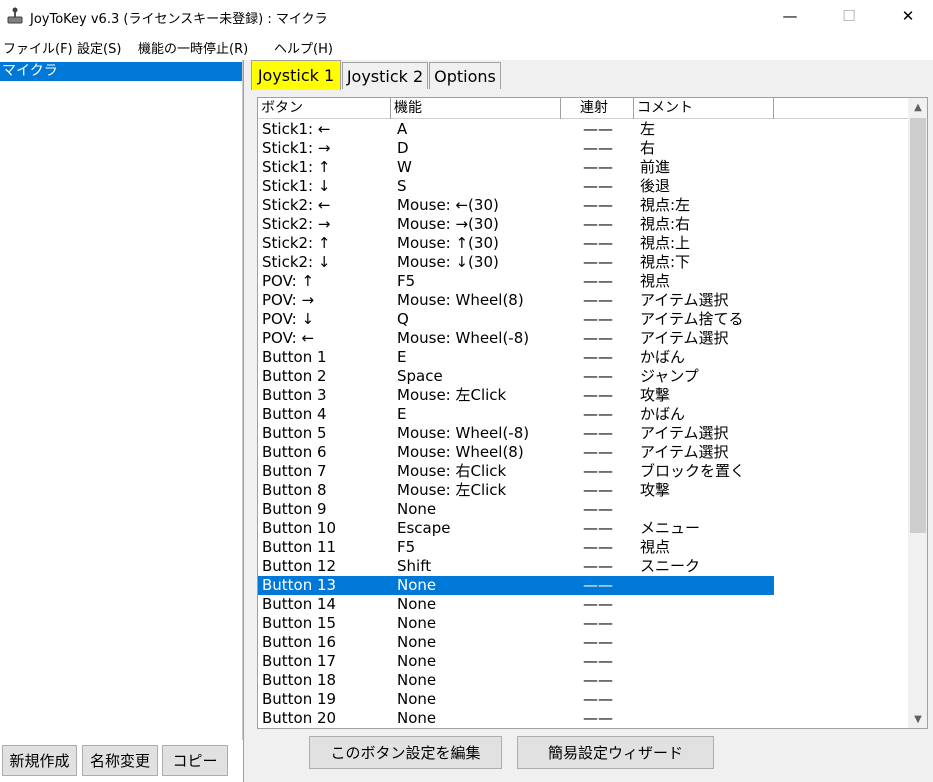 The image size is (933, 782). What do you see at coordinates (583, 262) in the screenshot?
I see `table-row: Stick2: ↓ Mouse: ↓(30) —— 視点:下` at bounding box center [583, 262].